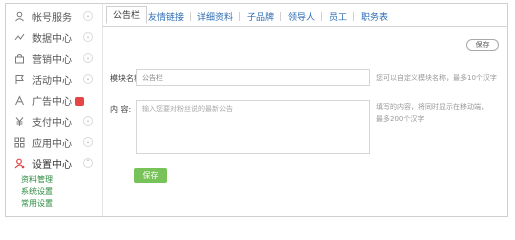  I want to click on sidebar-subitem-system: 系统设置, so click(37, 191).